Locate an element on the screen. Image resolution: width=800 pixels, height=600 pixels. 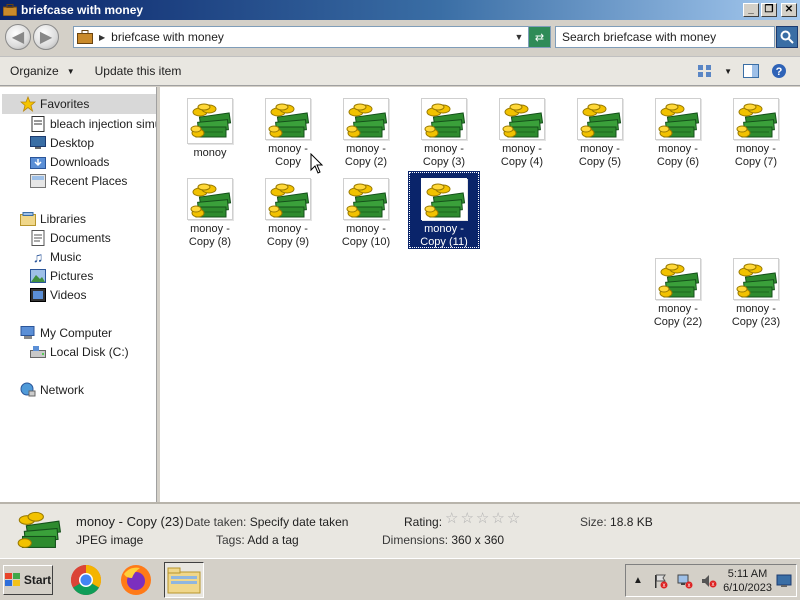
tags-value: Add a tag is located at coordinates (272, 540).